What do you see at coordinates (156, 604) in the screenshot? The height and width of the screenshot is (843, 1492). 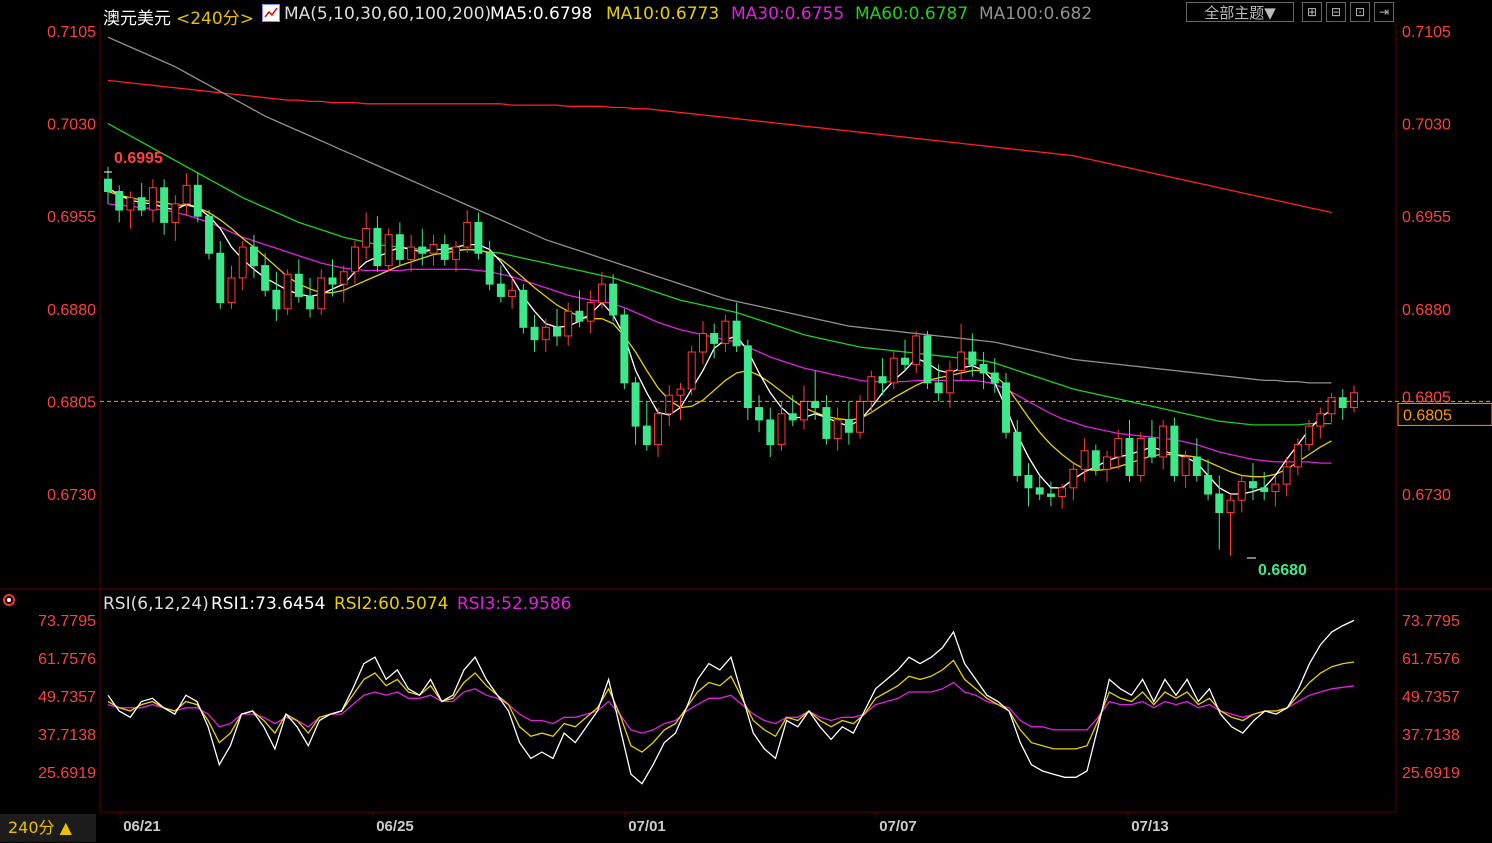 I see `rsi-label: RSI(6,12,24)` at bounding box center [156, 604].